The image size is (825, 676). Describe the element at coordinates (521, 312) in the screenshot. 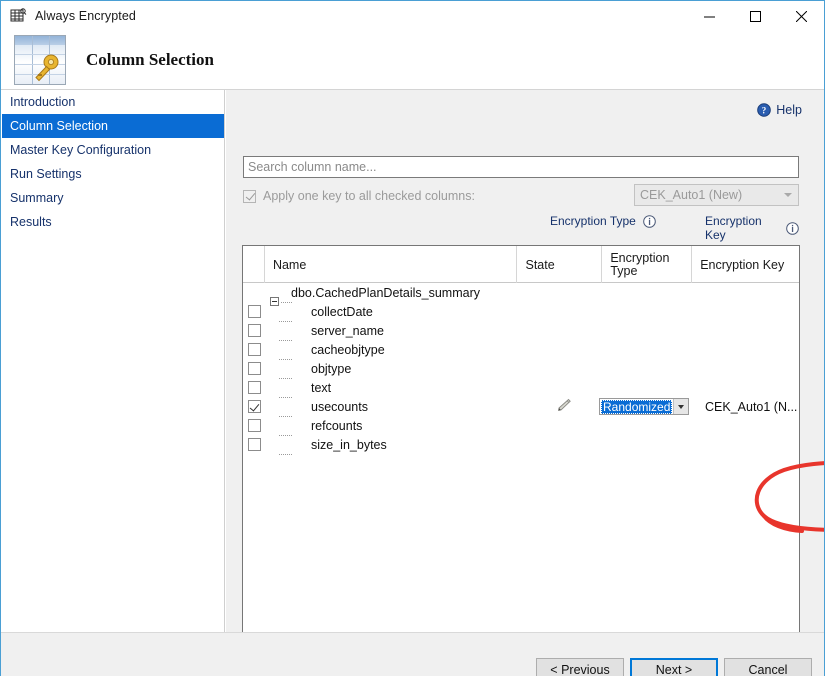

I see `table-row: collectDate` at that location.